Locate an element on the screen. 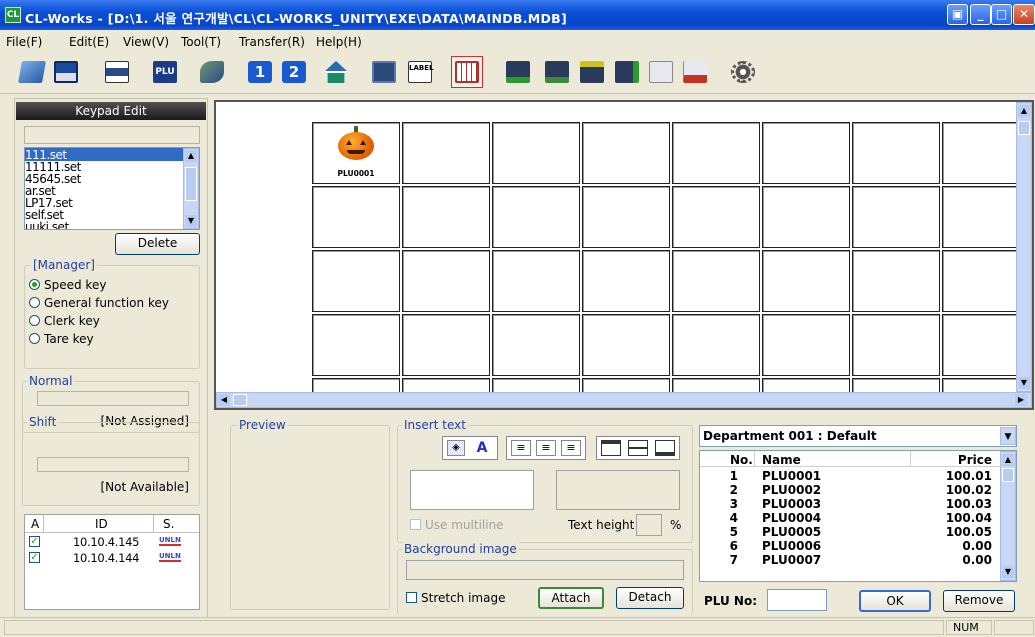 The height and width of the screenshot is (637, 1035). align-right-icon: ≡ is located at coordinates (571, 448).